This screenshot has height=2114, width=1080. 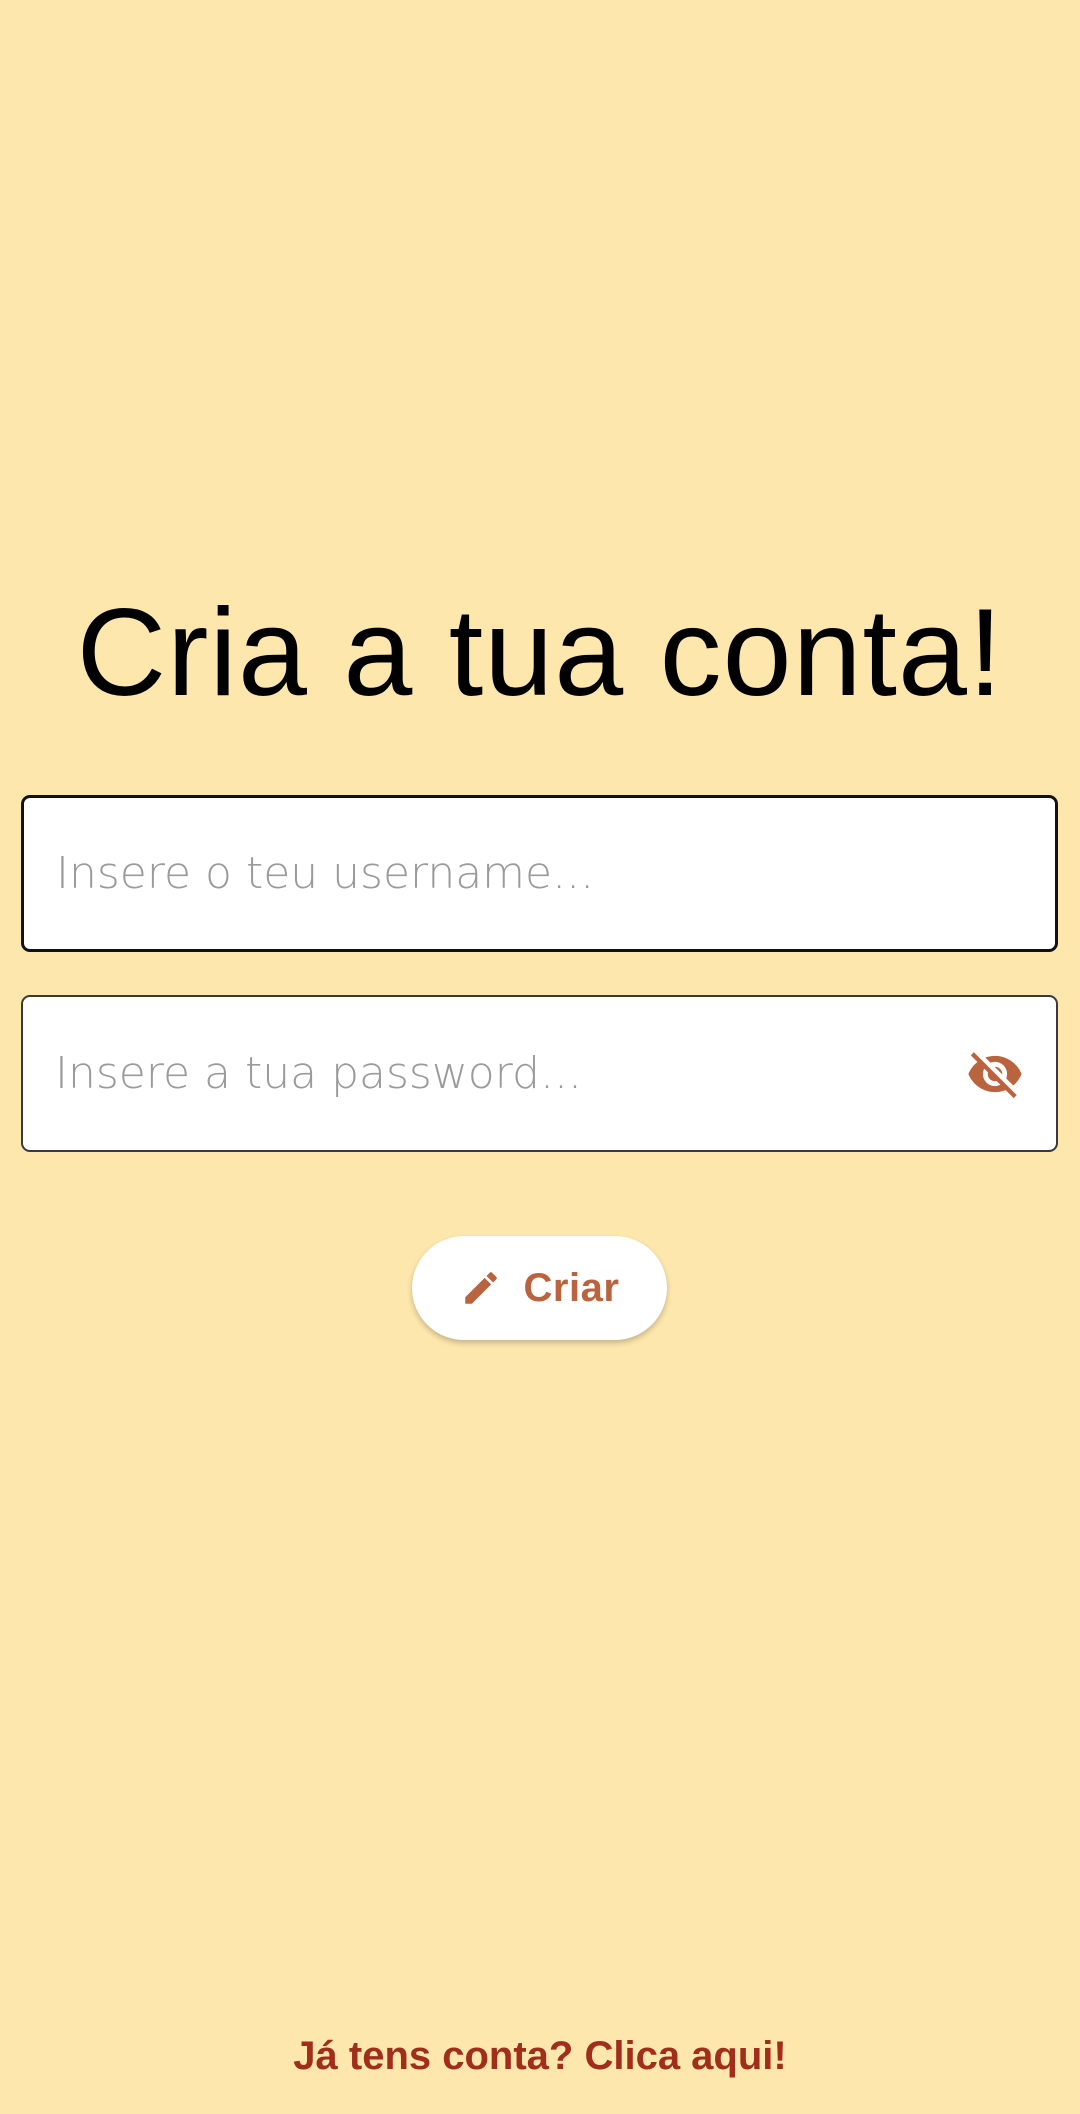 I want to click on username-input, so click(x=540, y=873).